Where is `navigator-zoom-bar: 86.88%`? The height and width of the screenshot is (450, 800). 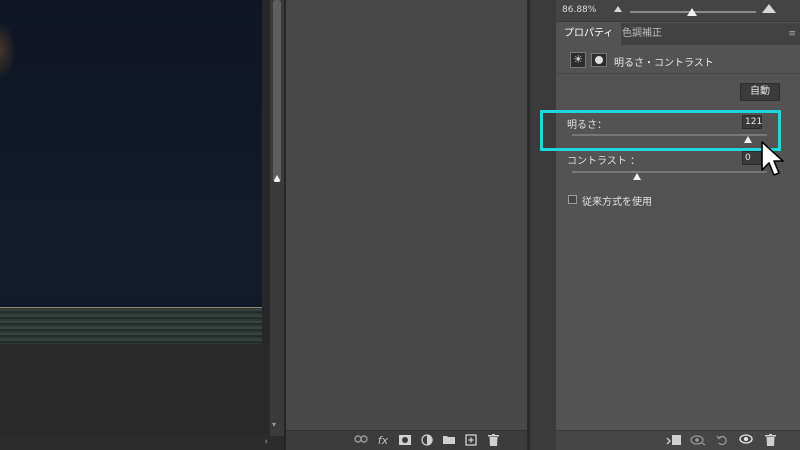 navigator-zoom-bar: 86.88% is located at coordinates (678, 11).